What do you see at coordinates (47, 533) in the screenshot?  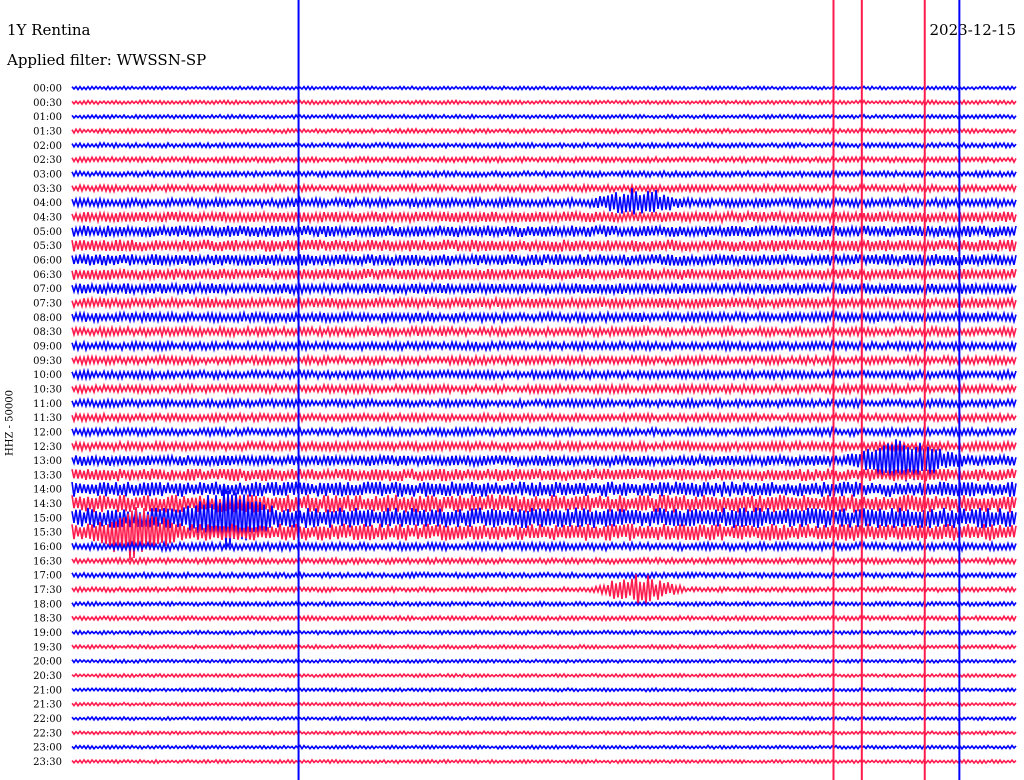 I see `y-tick-label: 15:30` at bounding box center [47, 533].